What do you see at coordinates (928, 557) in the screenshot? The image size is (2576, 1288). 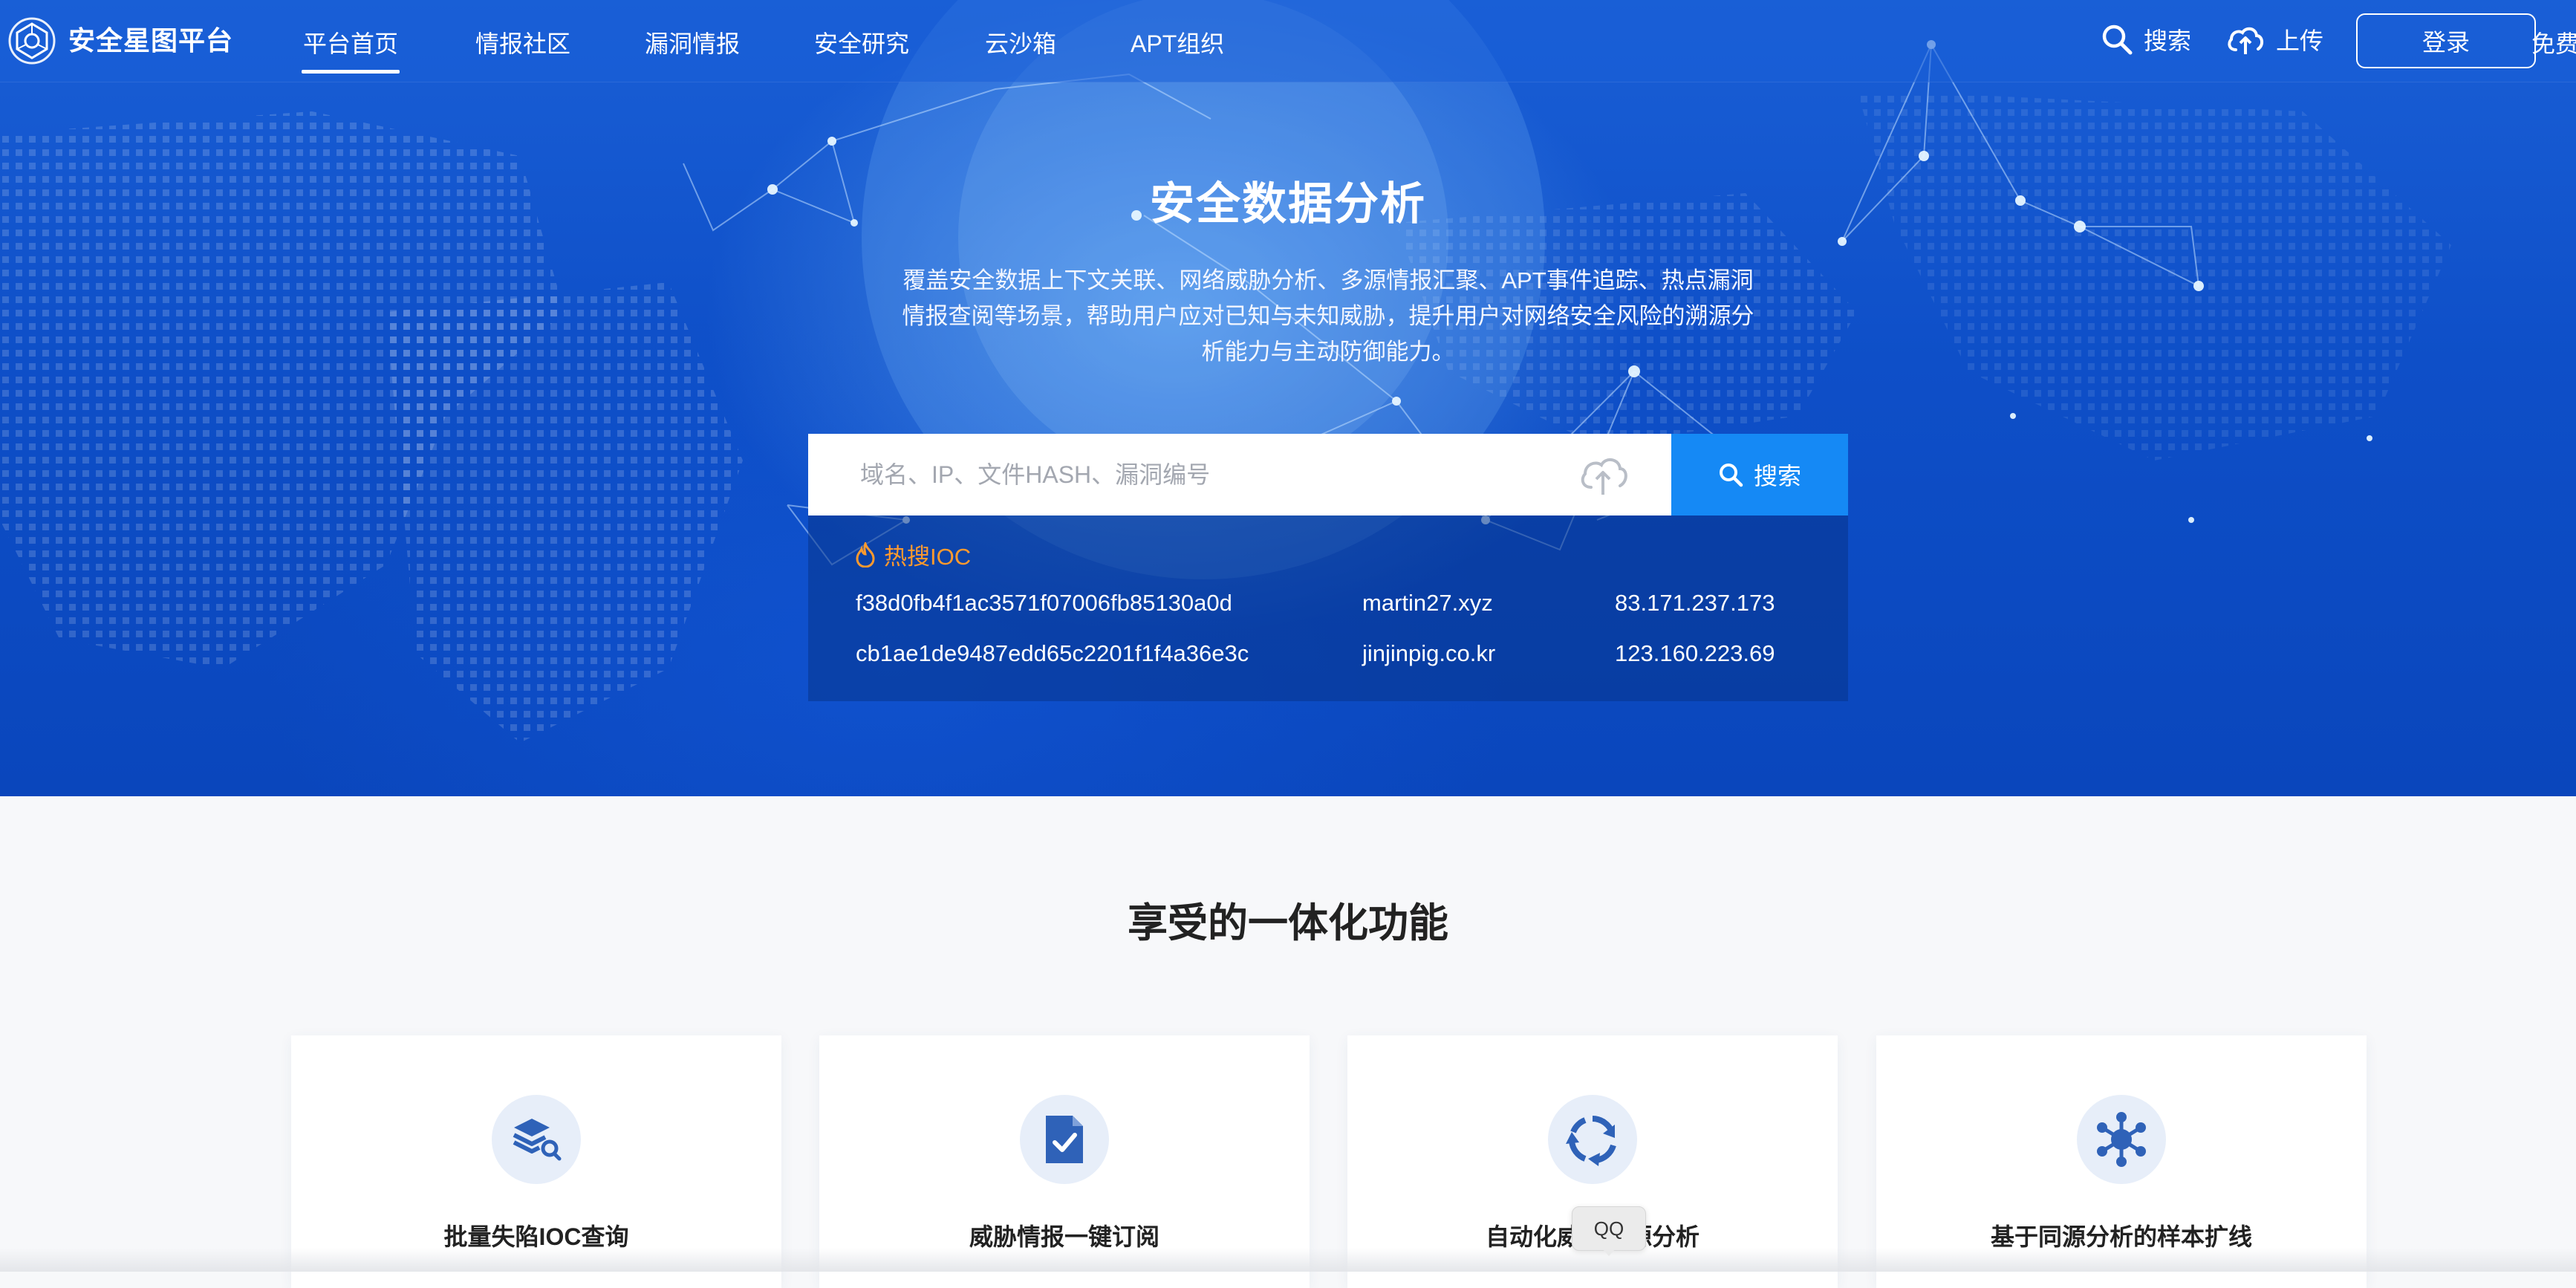 I see `hot-ioc-title: 热搜IOC` at bounding box center [928, 557].